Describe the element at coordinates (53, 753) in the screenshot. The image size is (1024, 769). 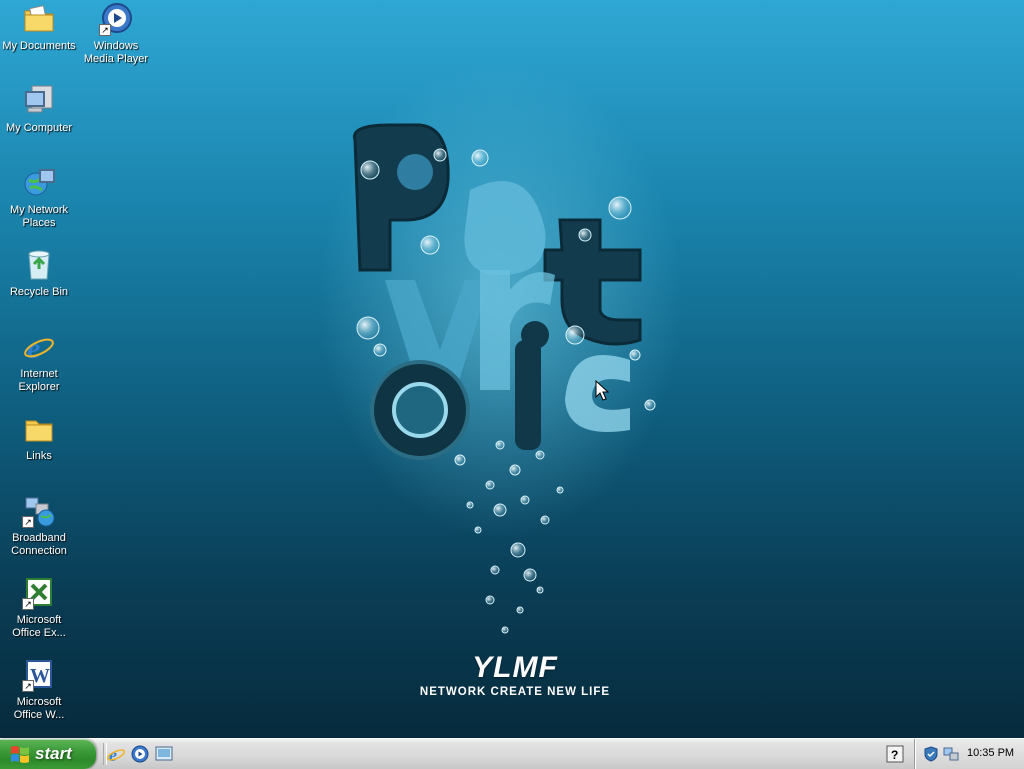
I see `start-label: start` at that location.